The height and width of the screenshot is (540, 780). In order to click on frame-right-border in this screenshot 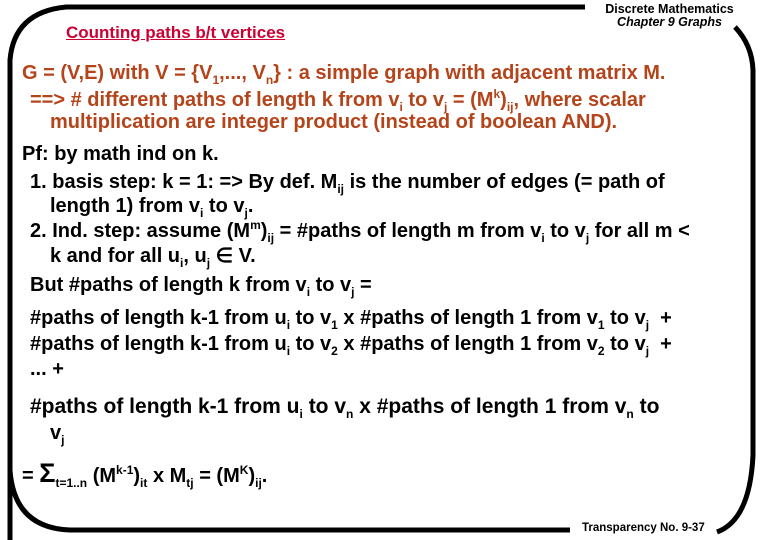, I will do `click(736, 280)`.